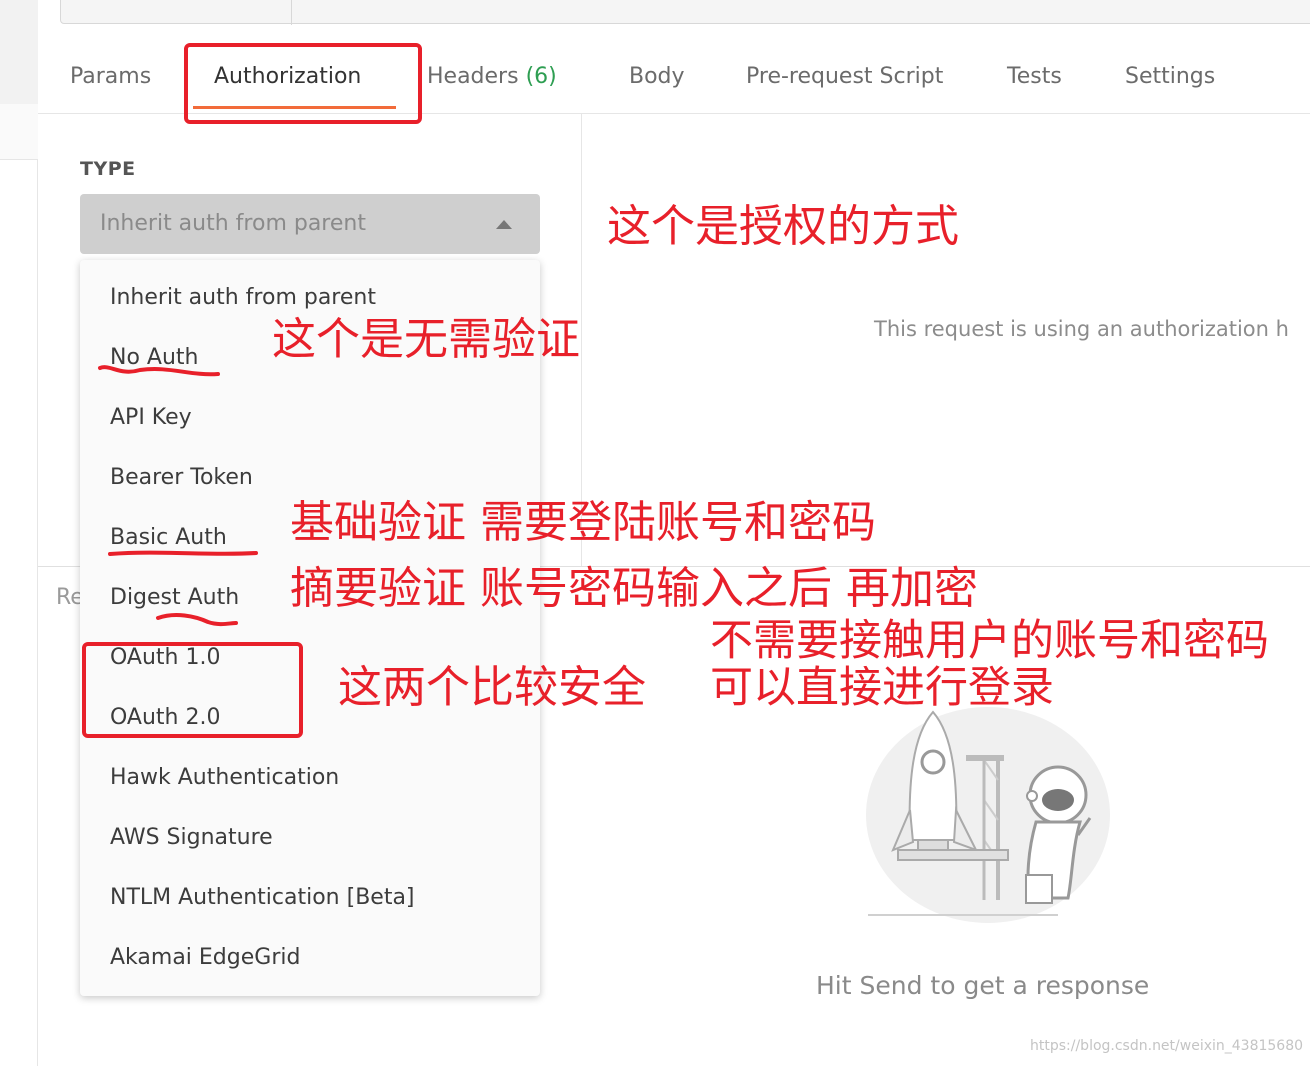  Describe the element at coordinates (504, 224) in the screenshot. I see `caret-up-icon` at that location.